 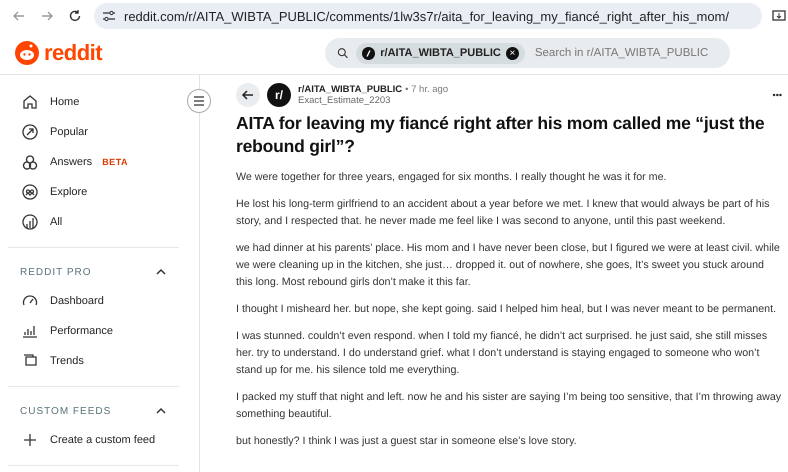 I want to click on install-app-icon, so click(x=779, y=16).